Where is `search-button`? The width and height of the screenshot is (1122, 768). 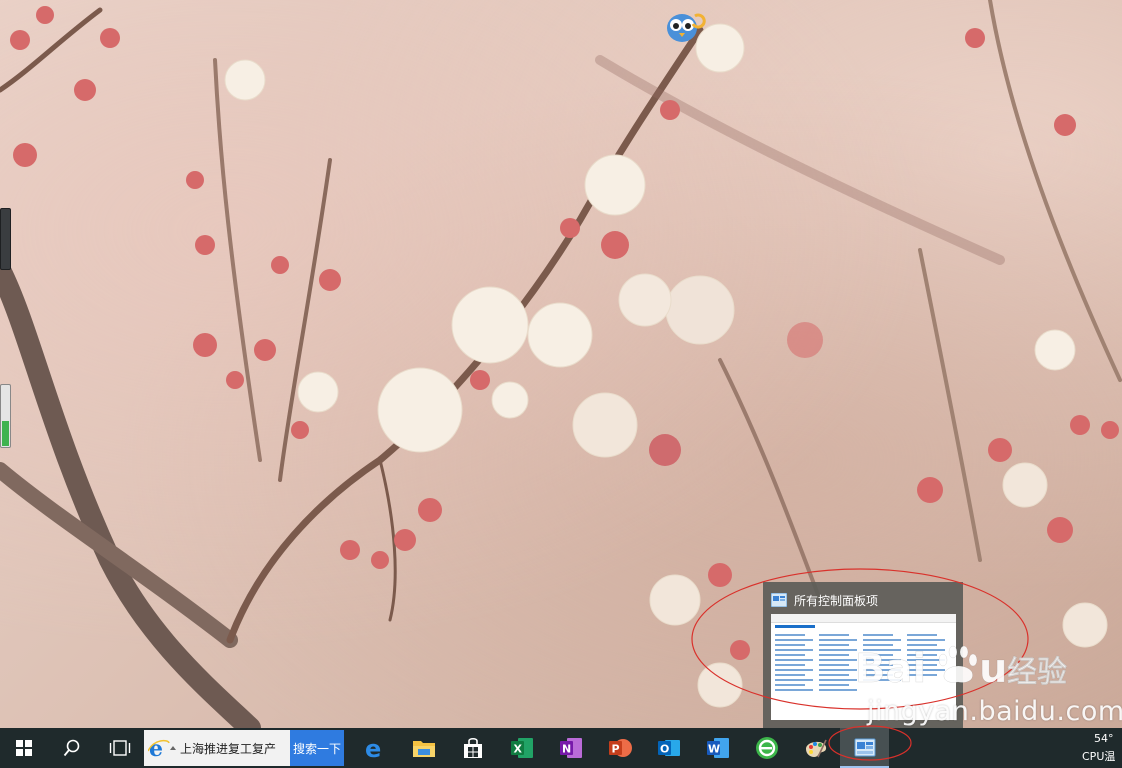 search-button is located at coordinates (72, 748).